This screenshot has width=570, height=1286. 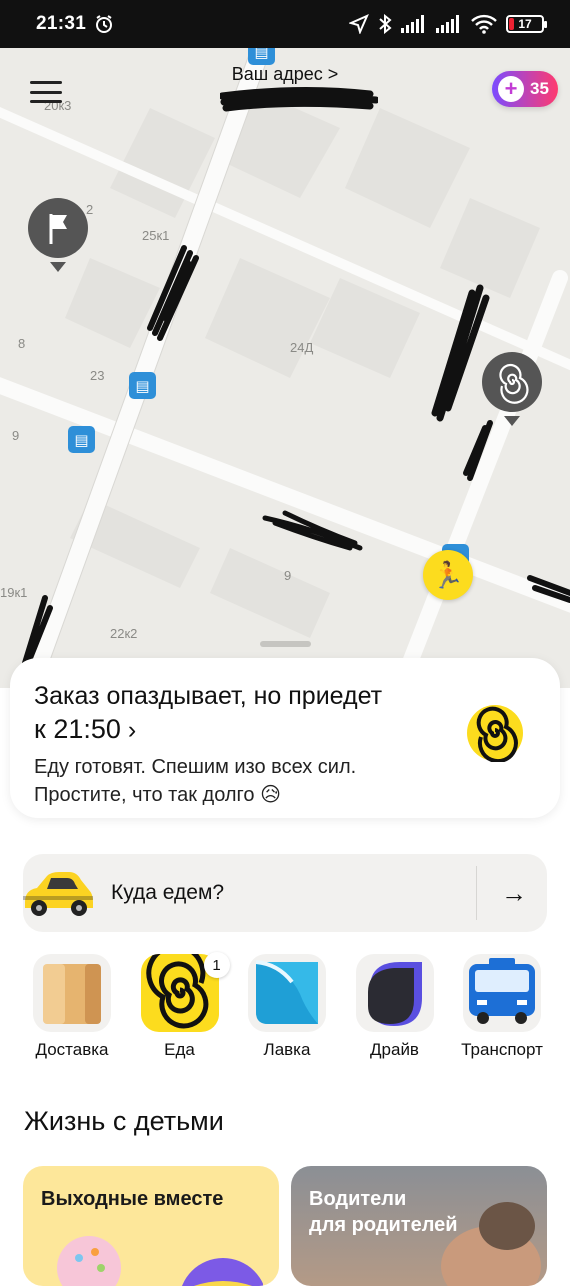 What do you see at coordinates (58, 894) in the screenshot?
I see `taxi-car-icon` at bounding box center [58, 894].